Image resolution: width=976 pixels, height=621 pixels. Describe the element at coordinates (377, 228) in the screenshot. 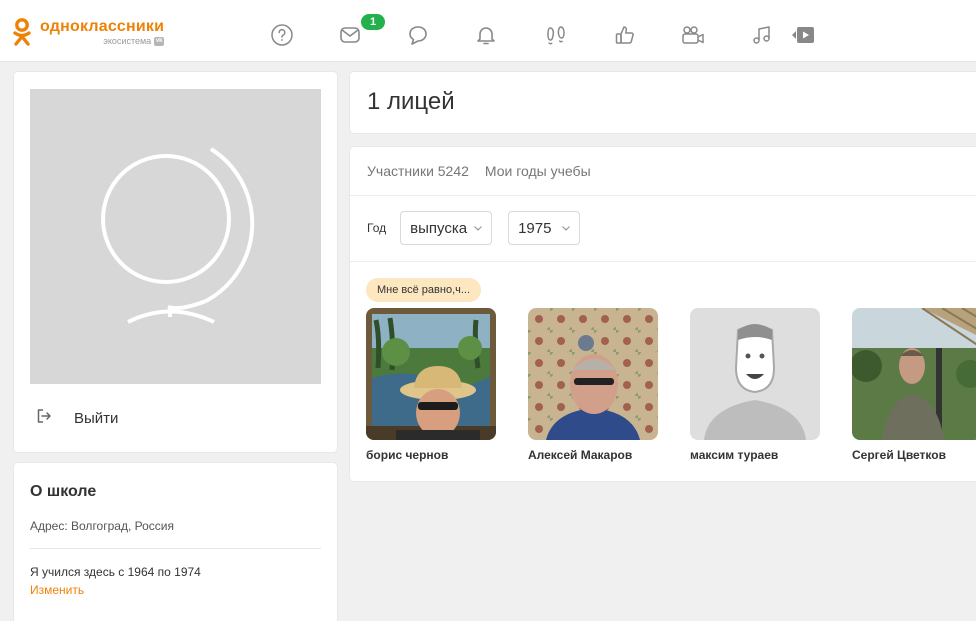

I see `filter-label: Год` at that location.